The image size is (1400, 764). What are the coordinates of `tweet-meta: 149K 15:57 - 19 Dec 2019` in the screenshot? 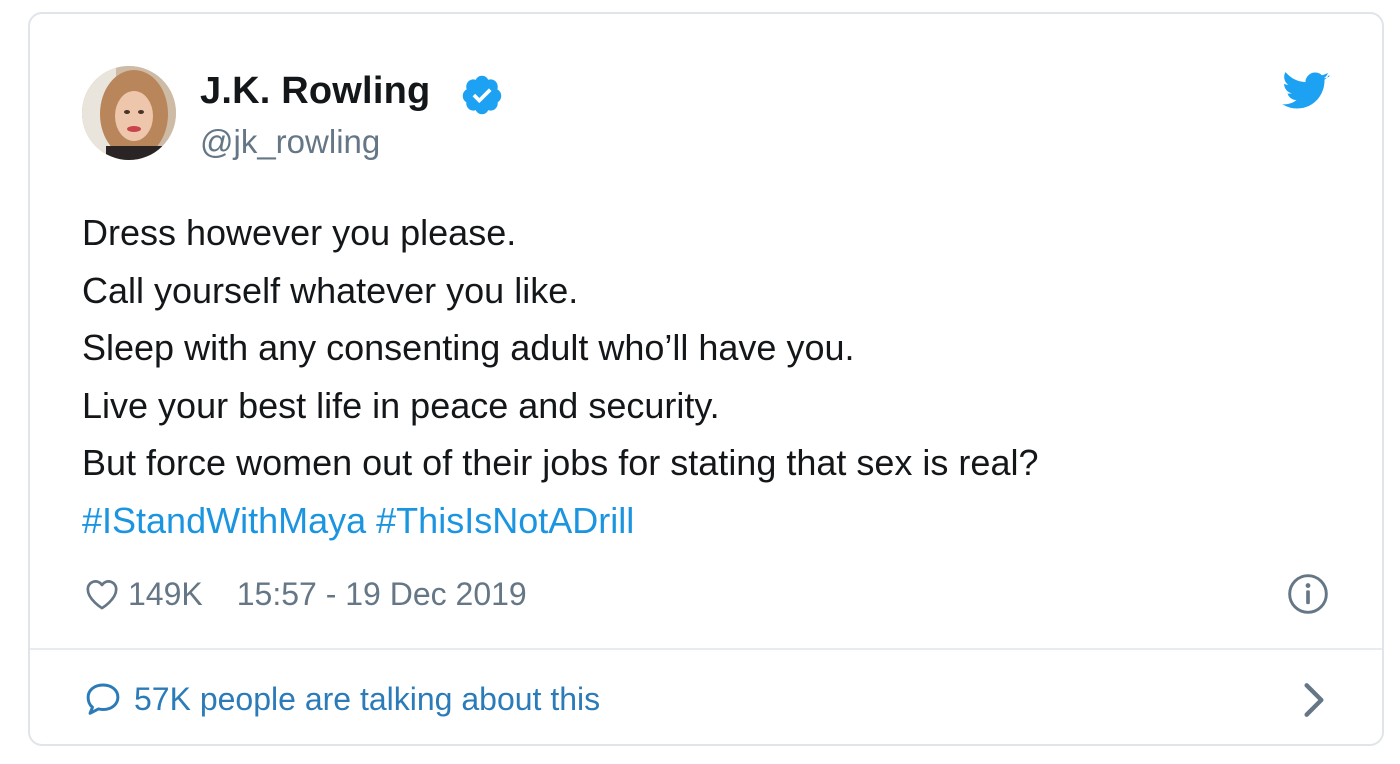 It's located at (304, 594).